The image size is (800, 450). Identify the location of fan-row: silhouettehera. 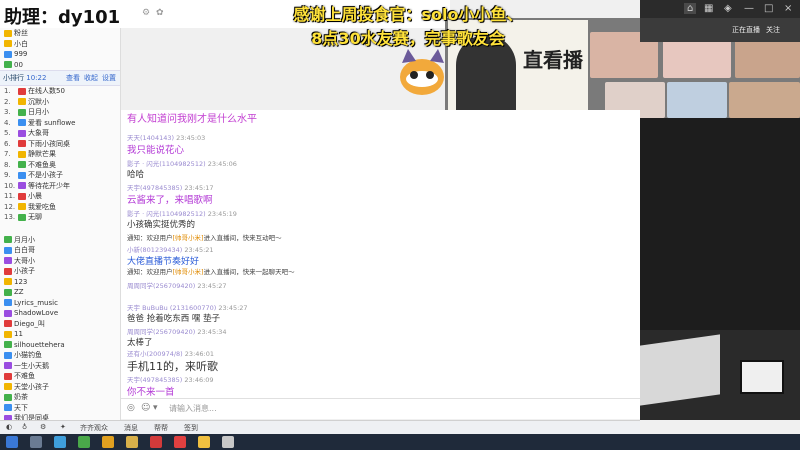
(60, 345).